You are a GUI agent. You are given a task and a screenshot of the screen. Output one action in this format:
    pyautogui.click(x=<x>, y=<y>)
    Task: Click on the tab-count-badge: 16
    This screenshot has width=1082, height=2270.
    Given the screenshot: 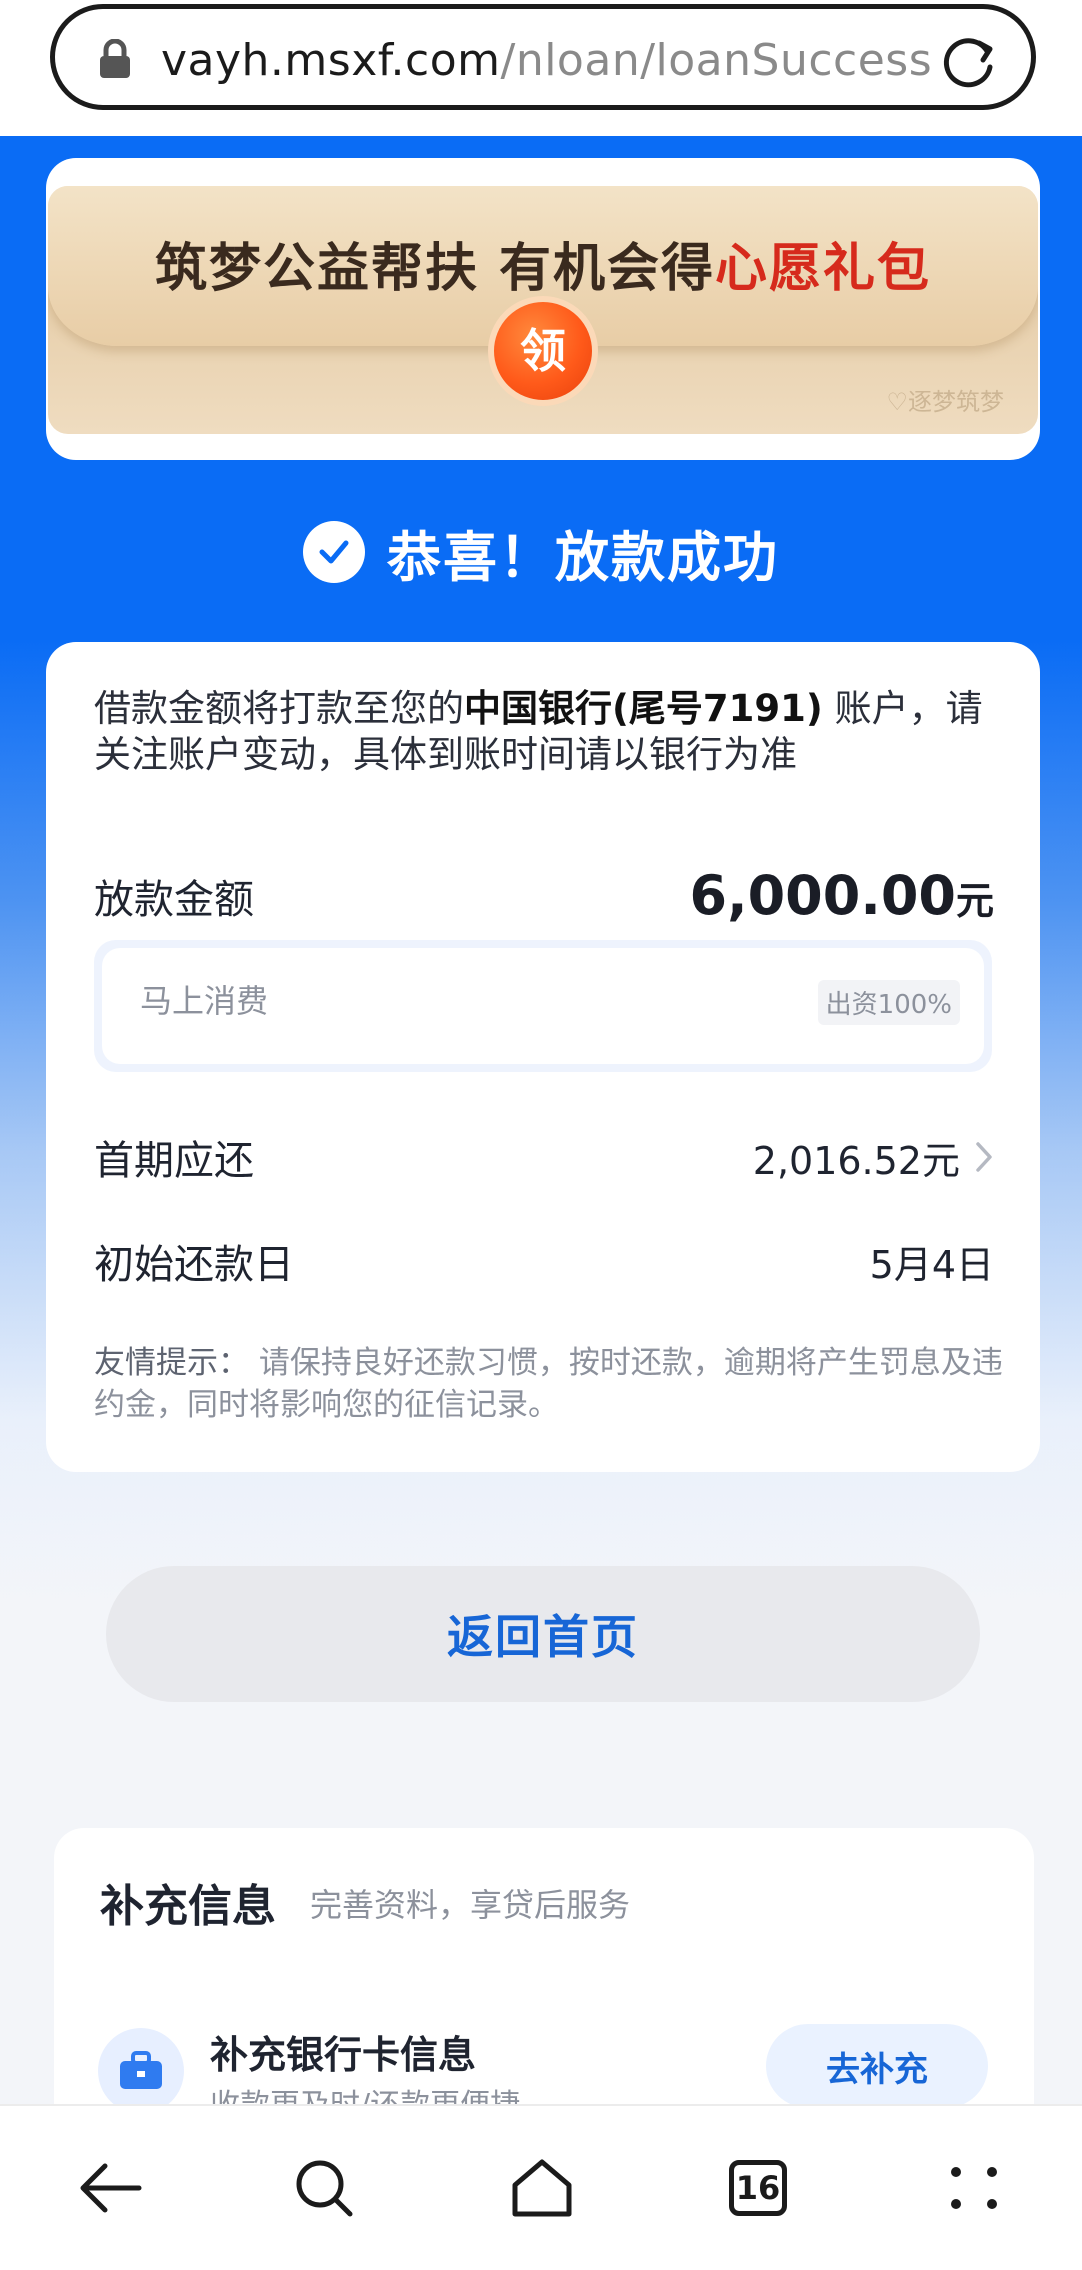 What is the action you would take?
    pyautogui.click(x=758, y=2188)
    